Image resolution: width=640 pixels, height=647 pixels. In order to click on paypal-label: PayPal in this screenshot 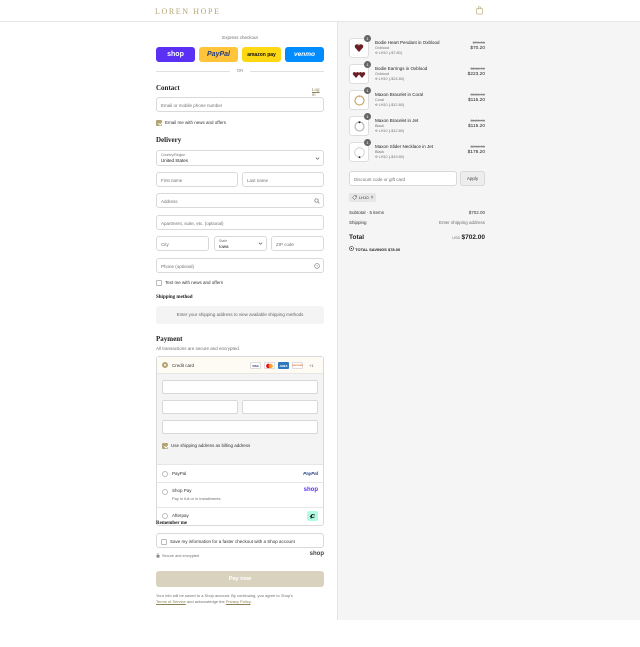, I will do `click(179, 473)`.